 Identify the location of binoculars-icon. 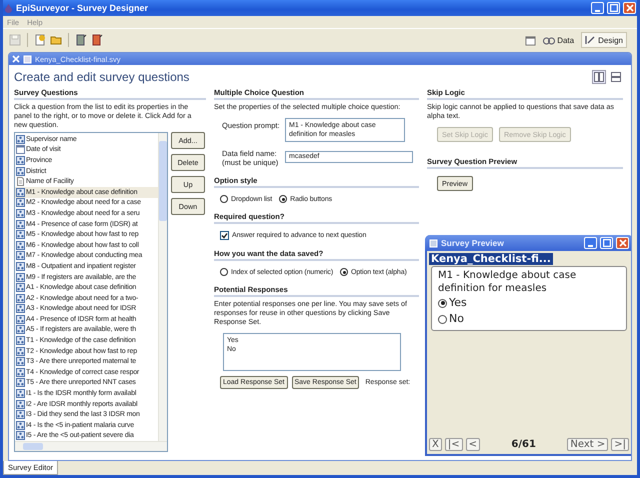
(549, 40).